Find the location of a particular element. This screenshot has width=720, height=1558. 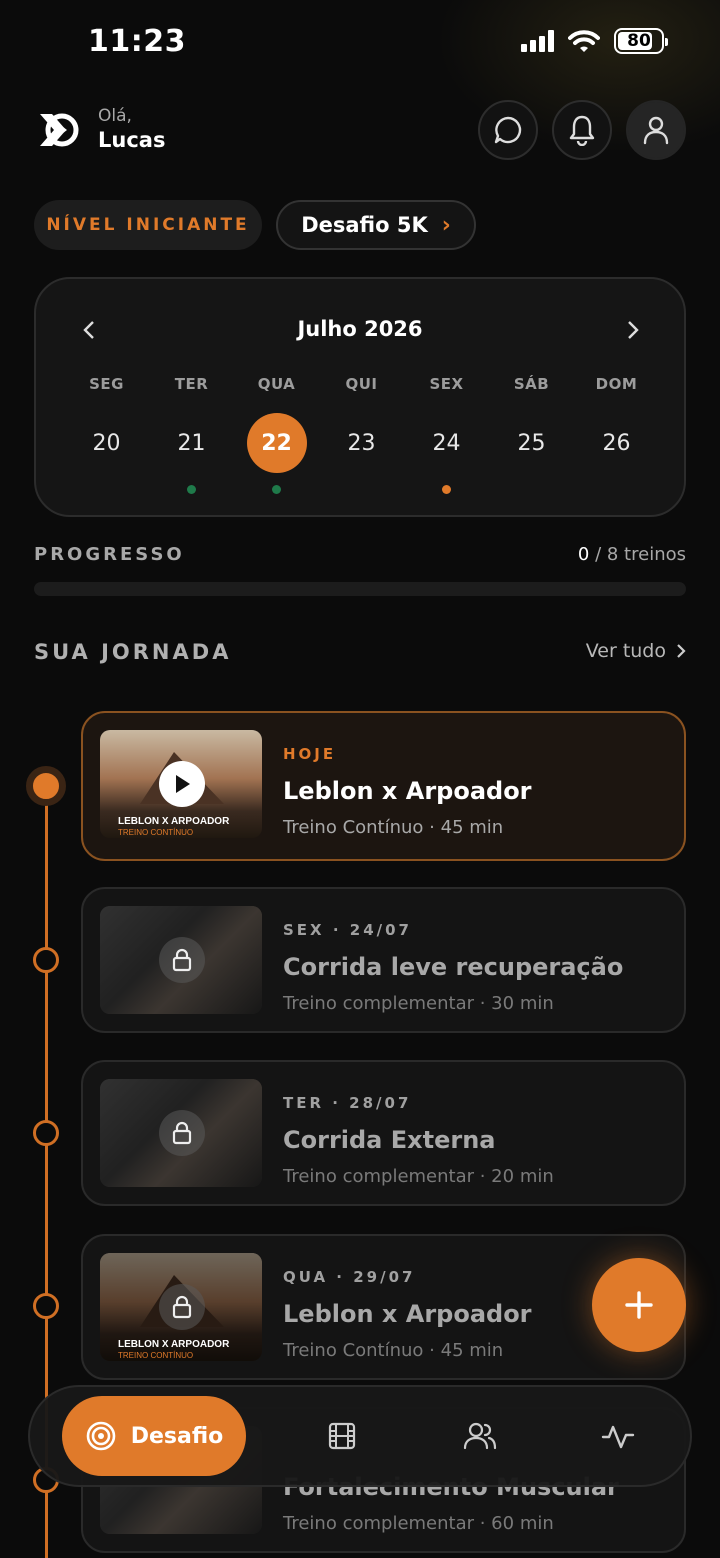

calendar-day-number: 21 is located at coordinates (191, 443).